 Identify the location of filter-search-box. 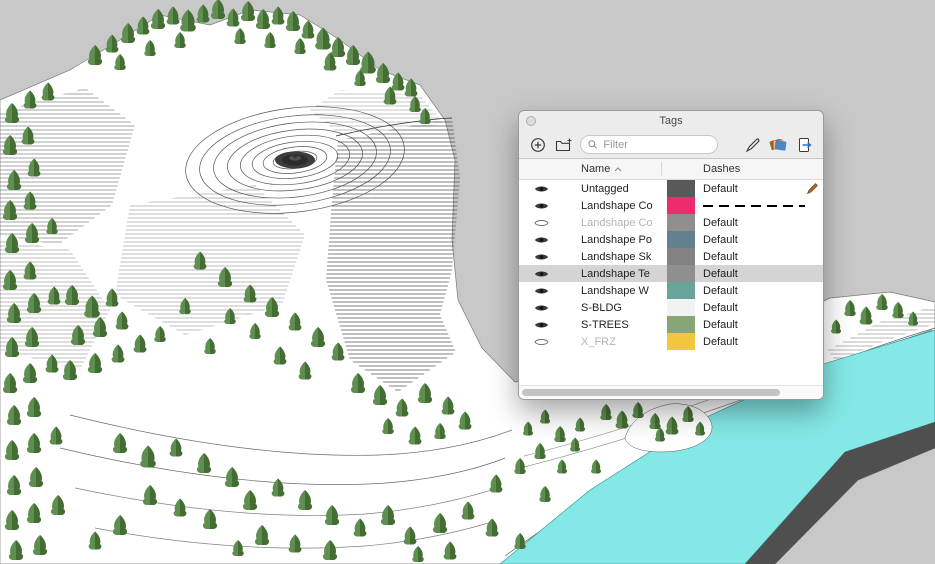
(649, 144).